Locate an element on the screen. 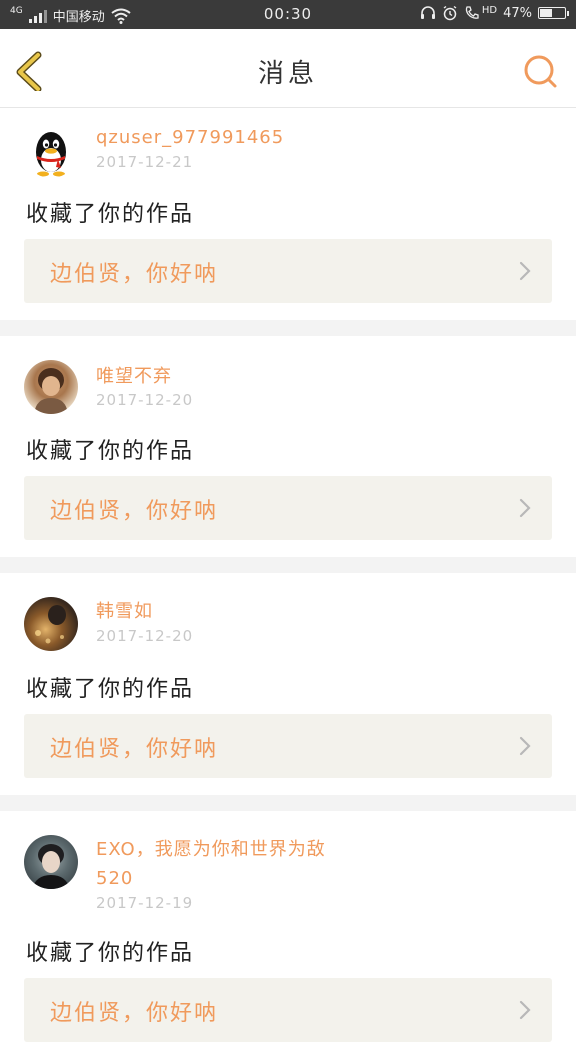  user-name: qzuser_977991465 is located at coordinates (326, 137).